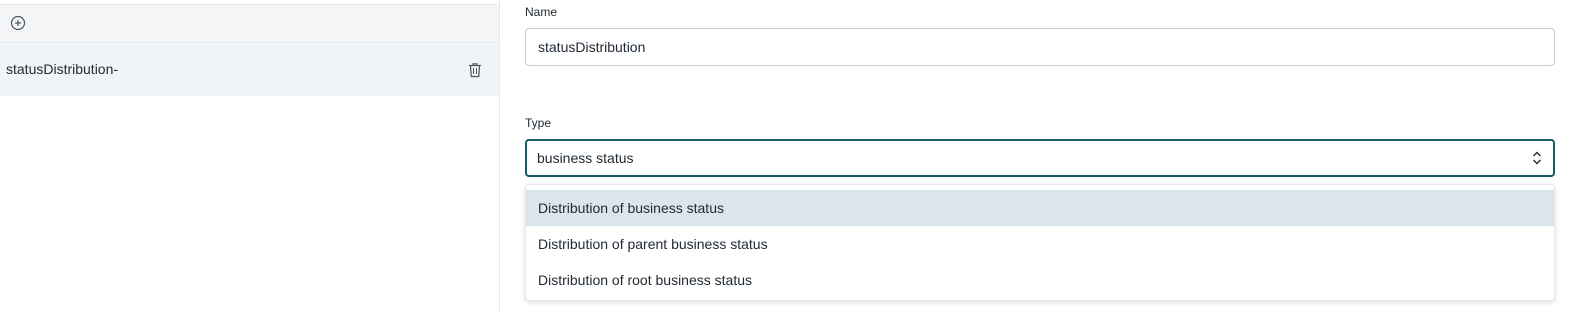  What do you see at coordinates (1537, 158) in the screenshot?
I see `chevron-up-down-icon` at bounding box center [1537, 158].